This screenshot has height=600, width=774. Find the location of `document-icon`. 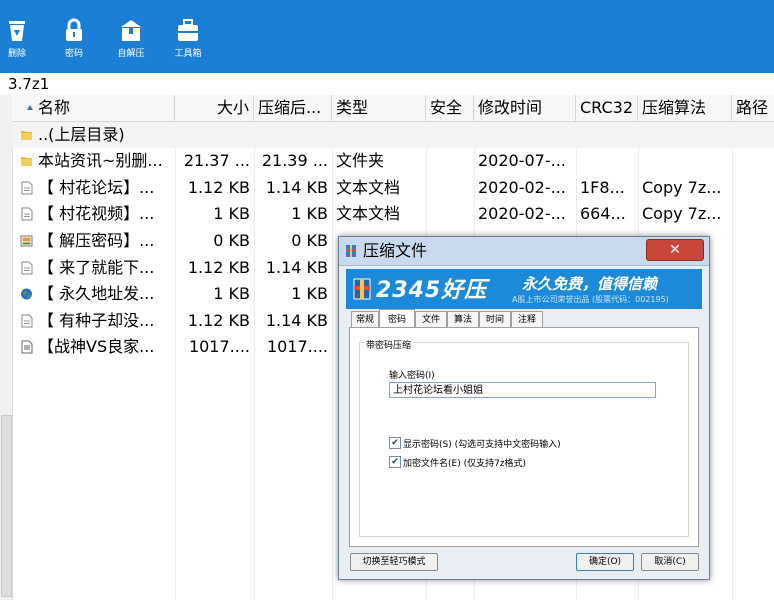

document-icon is located at coordinates (27, 347).